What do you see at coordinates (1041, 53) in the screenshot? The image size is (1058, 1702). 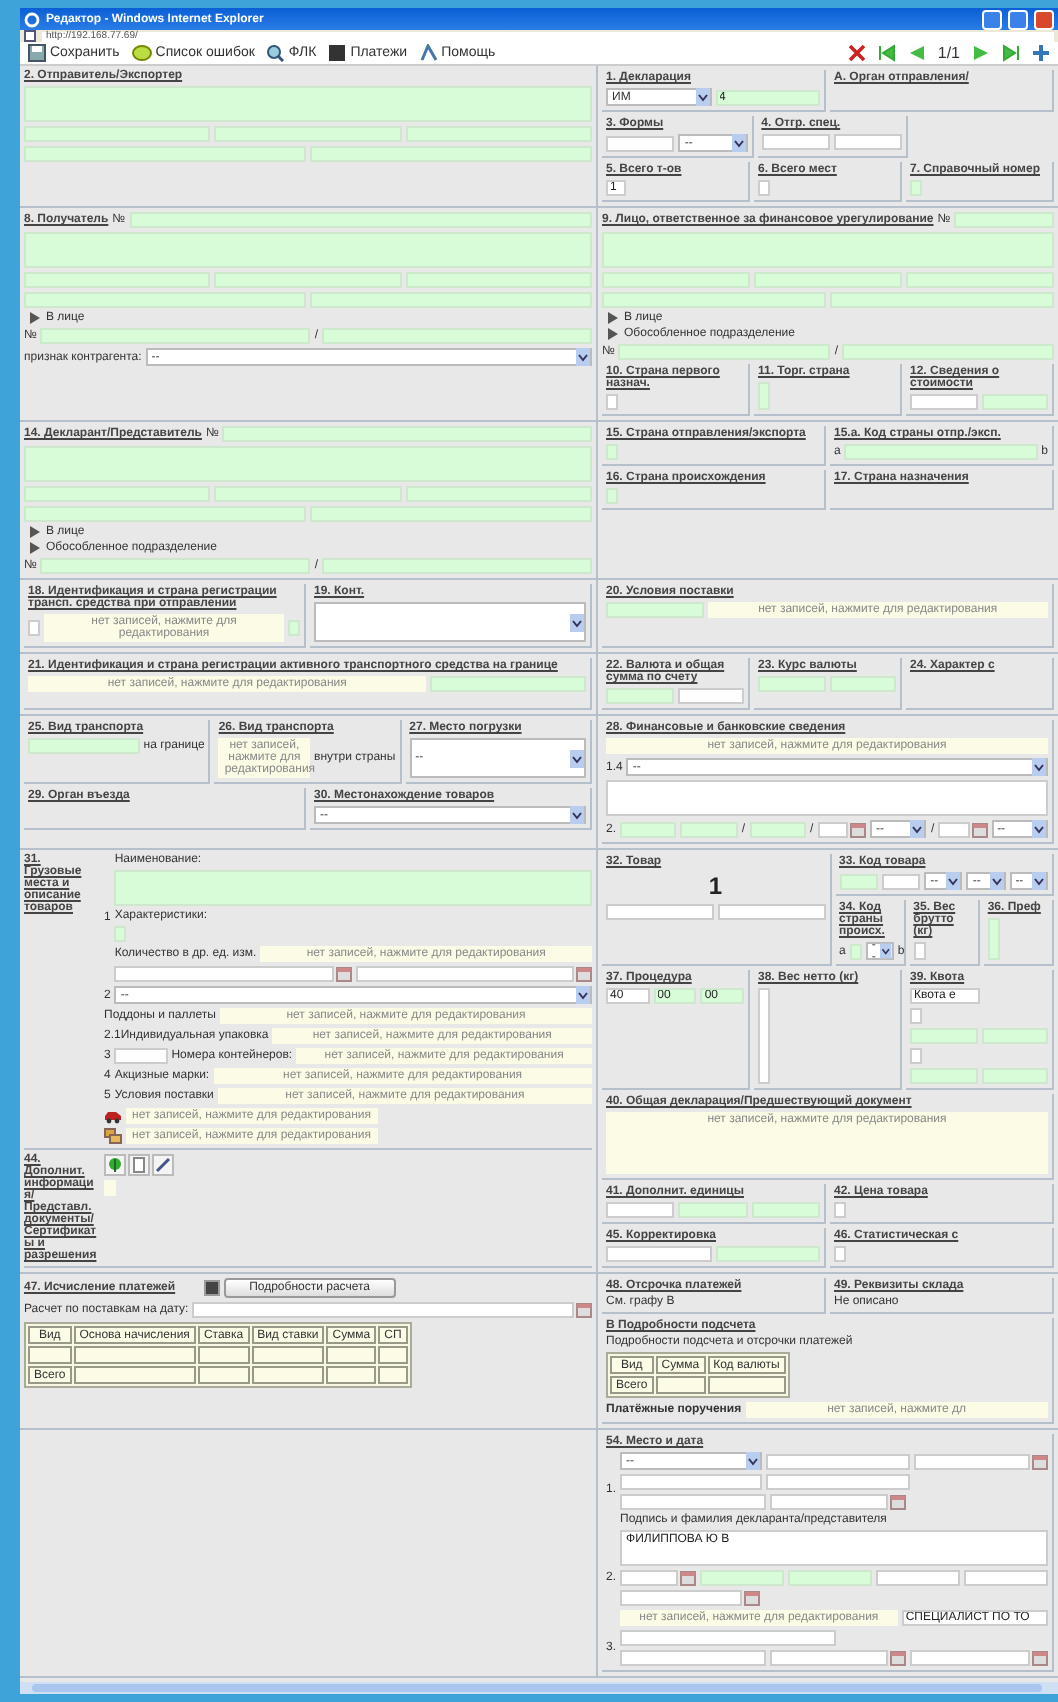 I see `add-icon` at bounding box center [1041, 53].